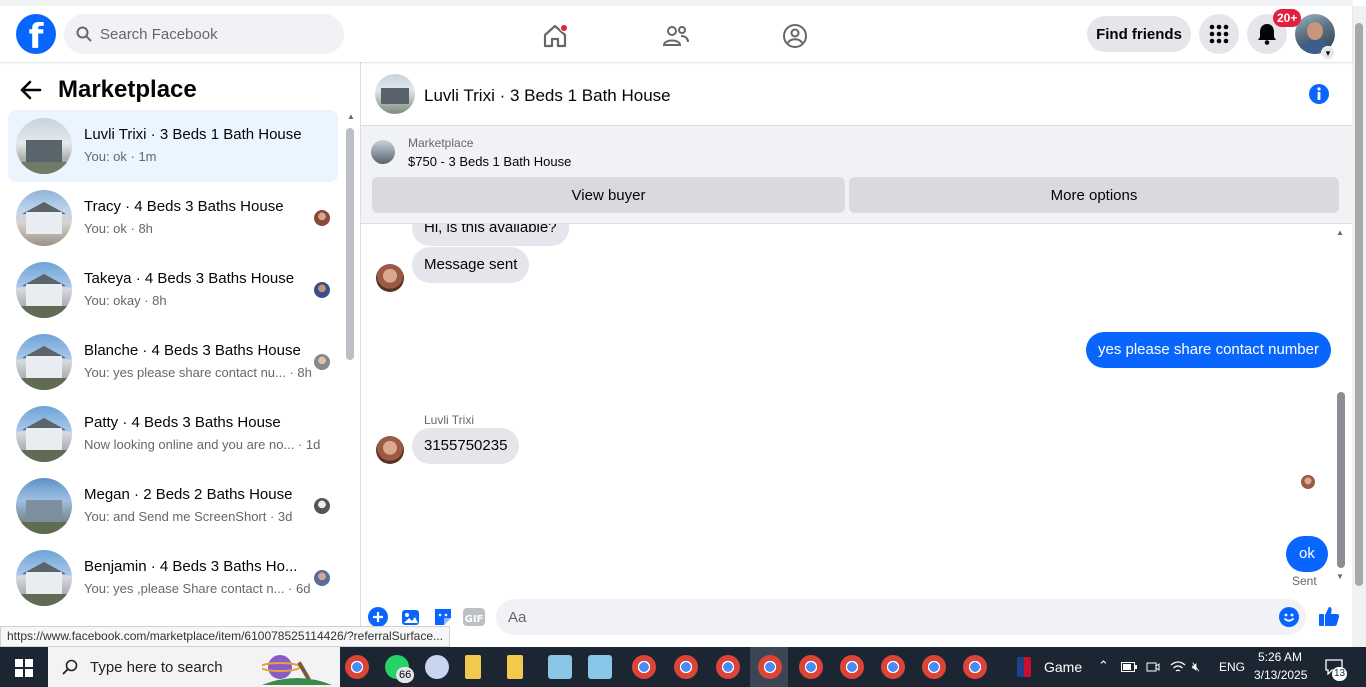  What do you see at coordinates (125, 300) in the screenshot?
I see `conversation-preview: You: okay · 8h` at bounding box center [125, 300].